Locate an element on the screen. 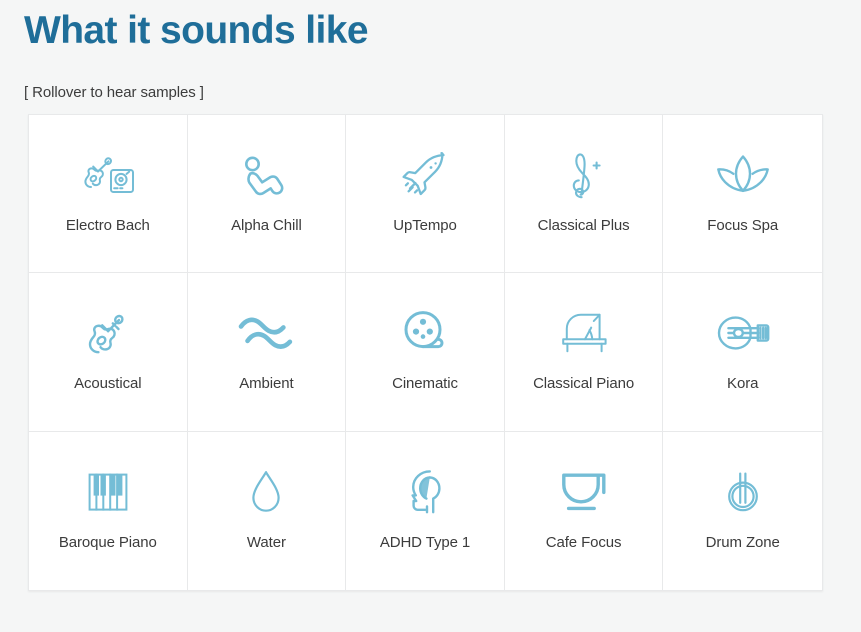 This screenshot has height=632, width=861. sound-sample-cell: Acoustical is located at coordinates (108, 352).